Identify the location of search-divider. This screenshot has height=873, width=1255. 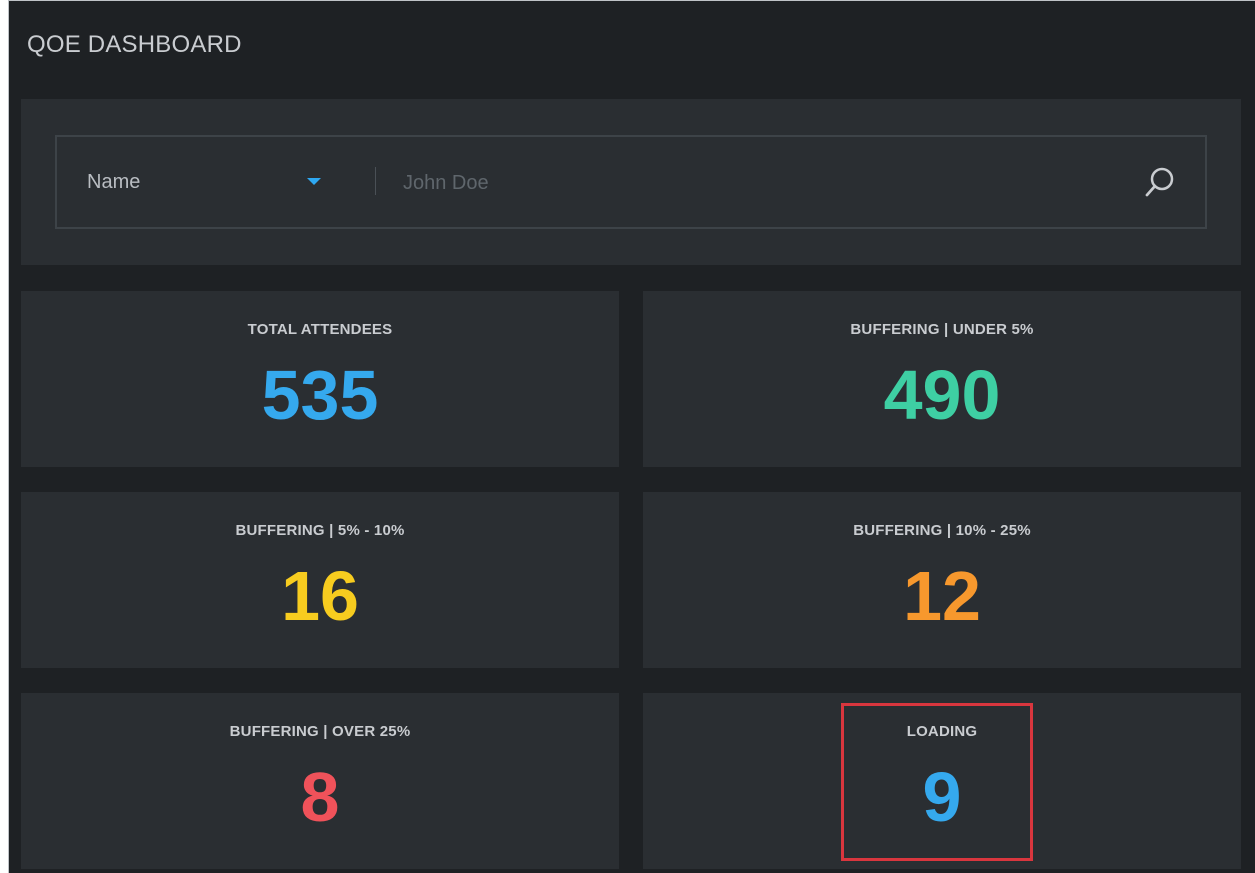
(375, 181).